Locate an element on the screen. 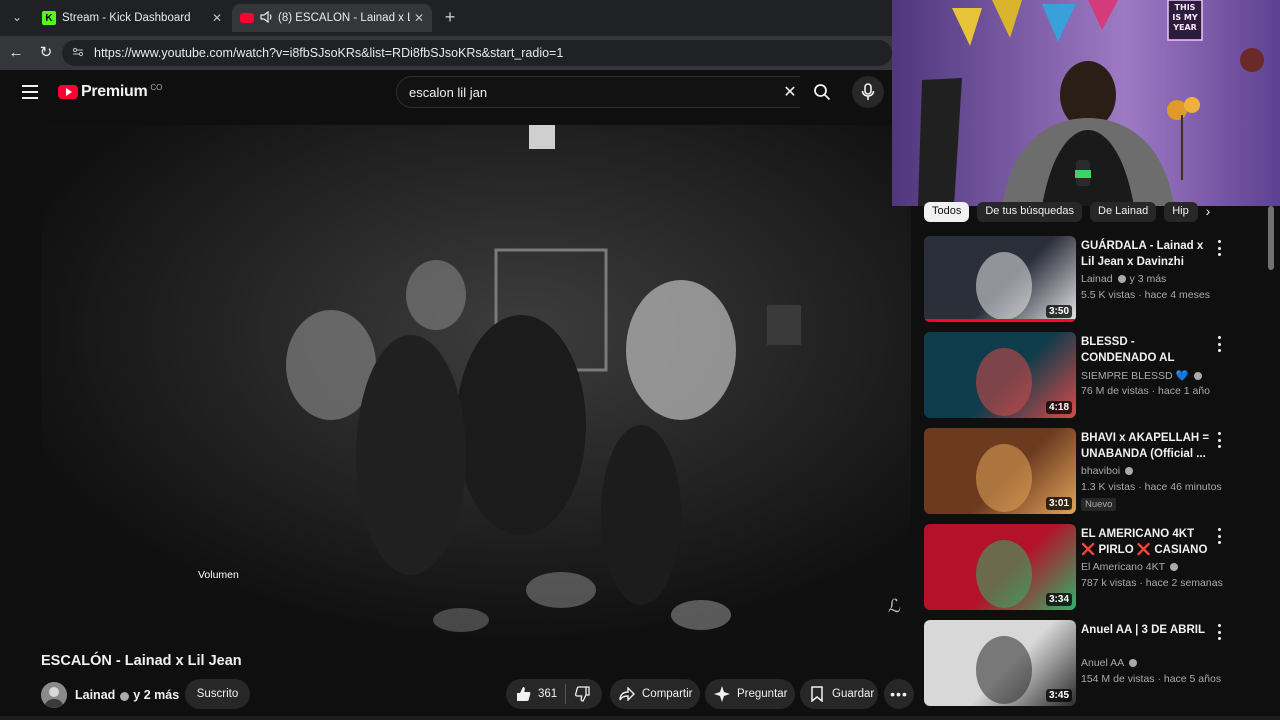  video-duration: 4:18 is located at coordinates (1058, 407).